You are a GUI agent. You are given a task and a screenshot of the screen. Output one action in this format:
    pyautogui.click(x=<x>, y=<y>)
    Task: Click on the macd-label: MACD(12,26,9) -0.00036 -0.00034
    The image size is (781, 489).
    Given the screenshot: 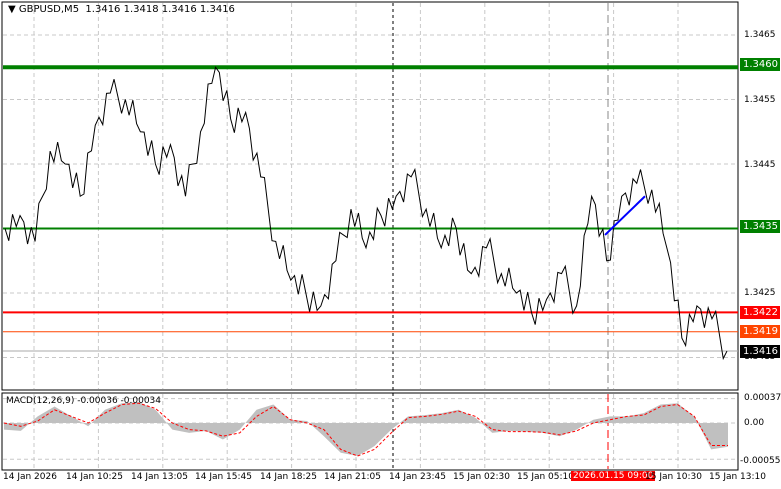 What is the action you would take?
    pyautogui.click(x=84, y=401)
    